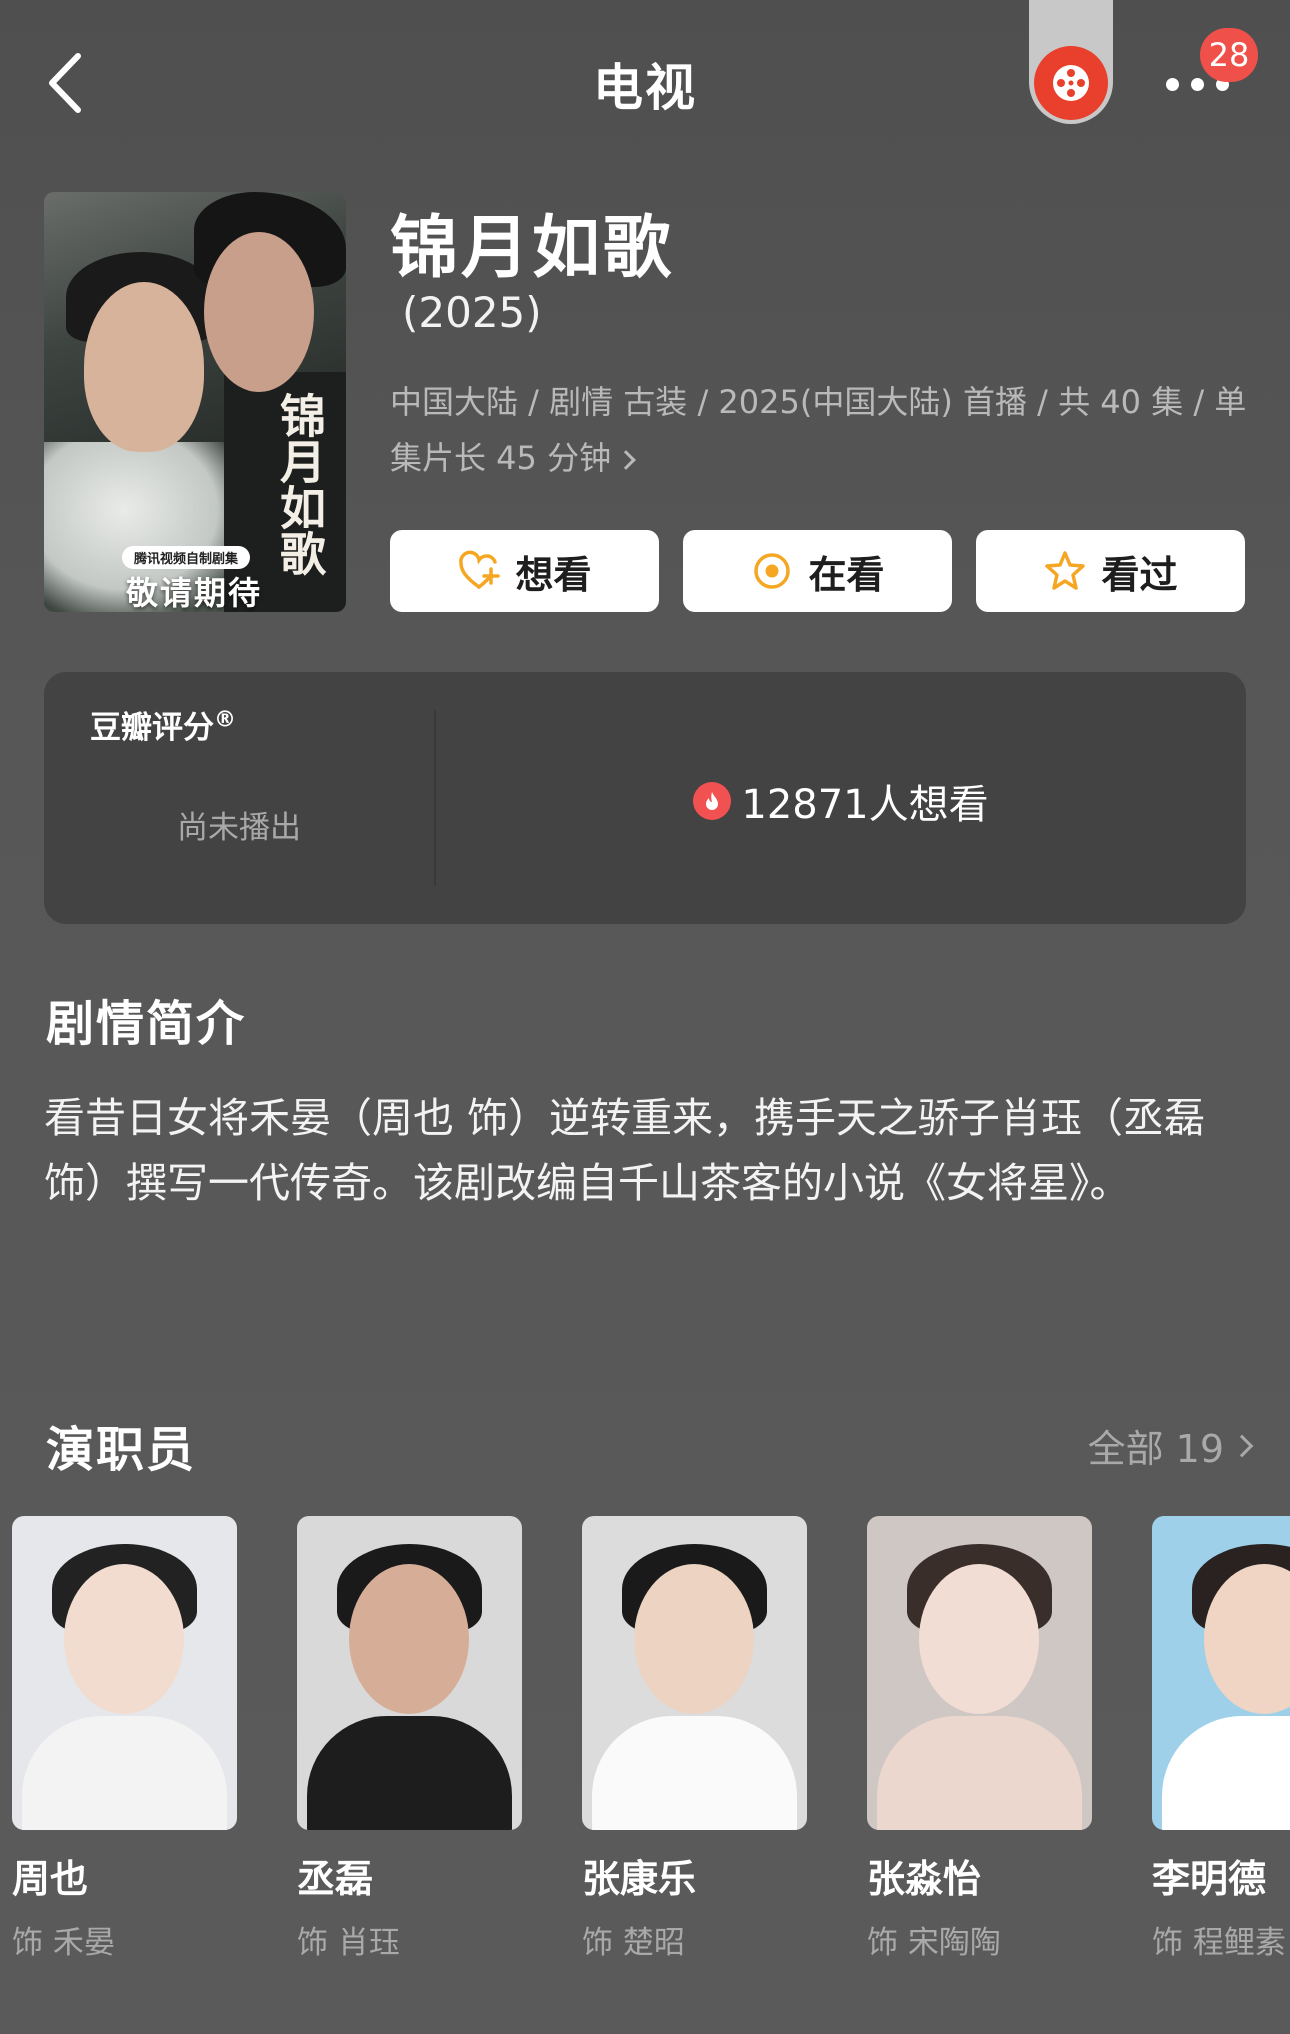 The height and width of the screenshot is (2034, 1290). I want to click on star-icon, so click(1065, 570).